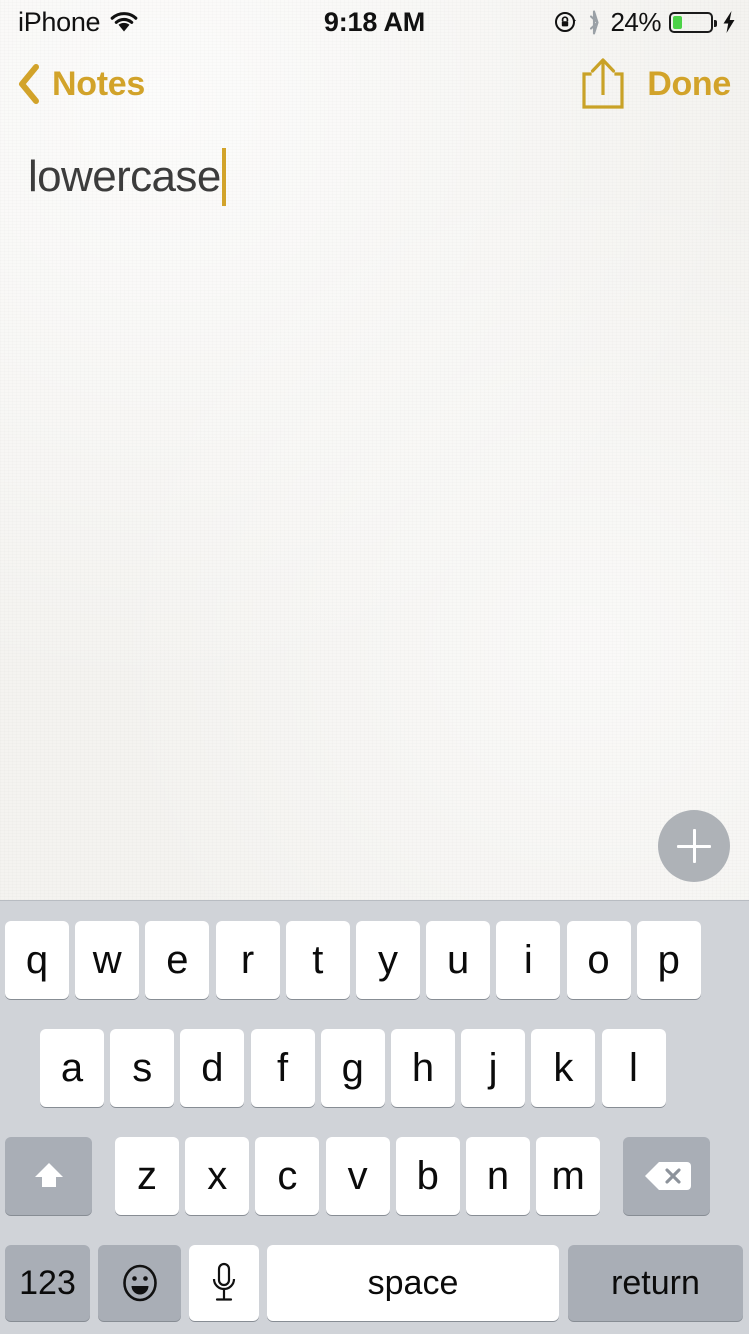 The image size is (749, 1334). Describe the element at coordinates (107, 960) in the screenshot. I see `key-w: w` at that location.